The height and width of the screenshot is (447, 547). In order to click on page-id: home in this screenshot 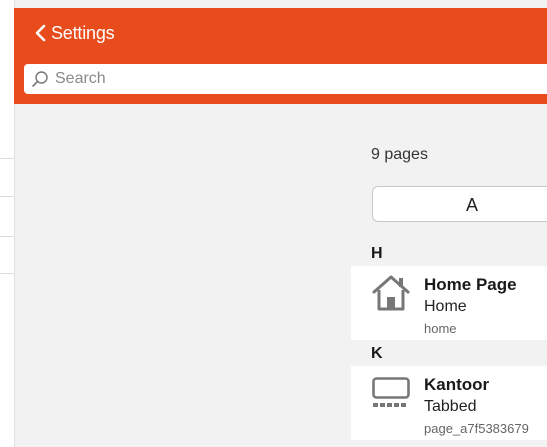, I will do `click(440, 328)`.